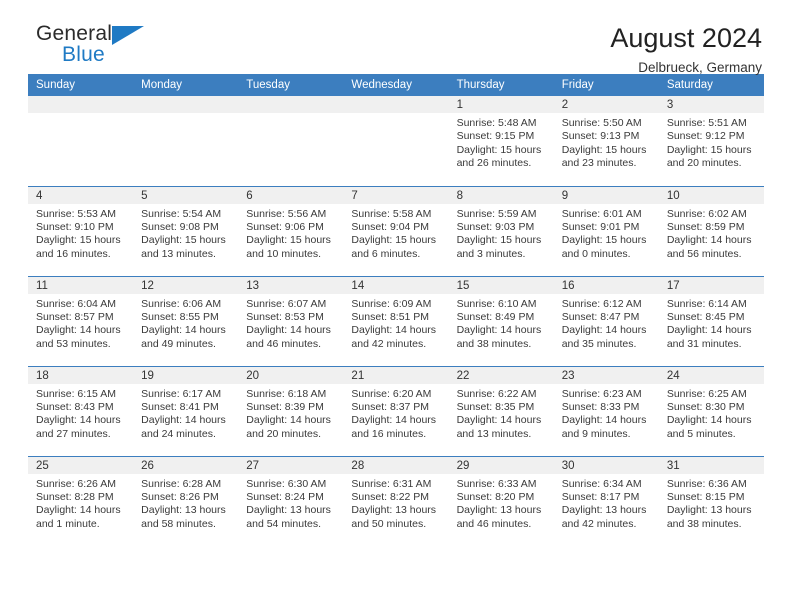  What do you see at coordinates (606, 285) in the screenshot?
I see `day-number: 16` at bounding box center [606, 285].